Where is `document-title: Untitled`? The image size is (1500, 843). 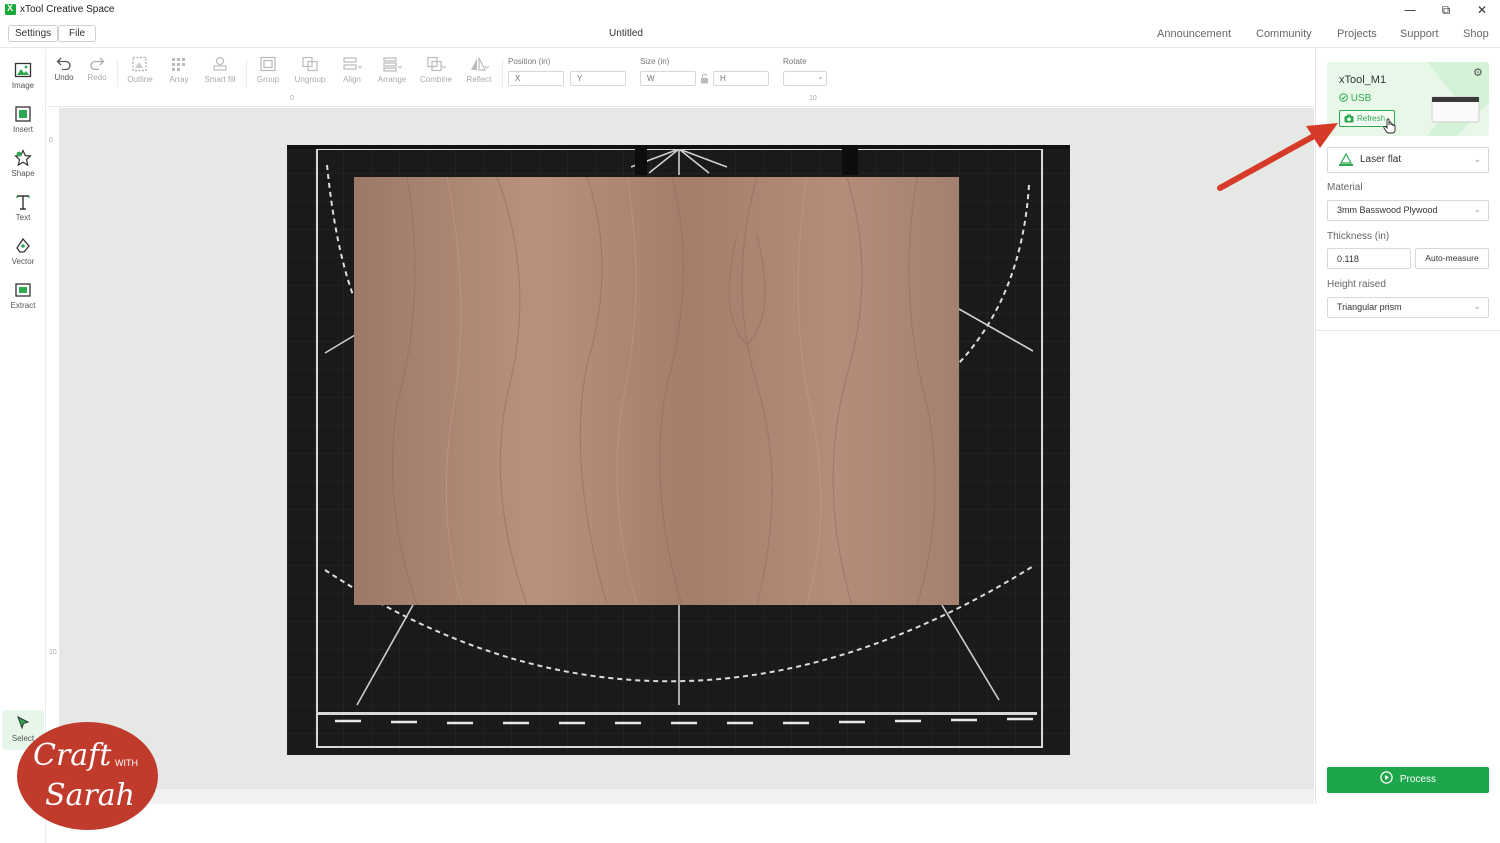
document-title: Untitled is located at coordinates (626, 33).